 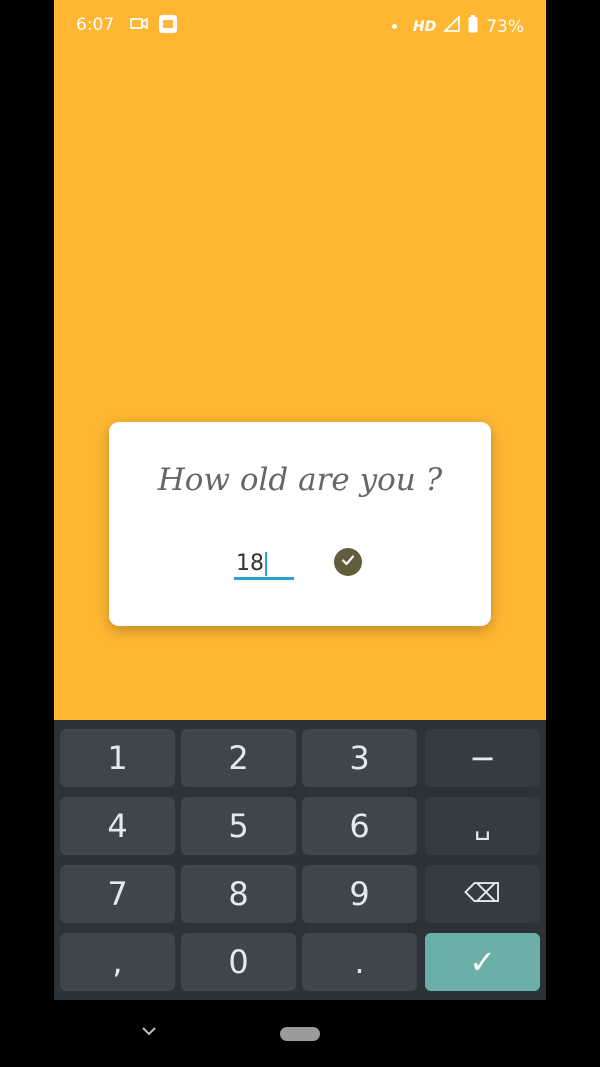 I want to click on key-5: 5, so click(x=238, y=826).